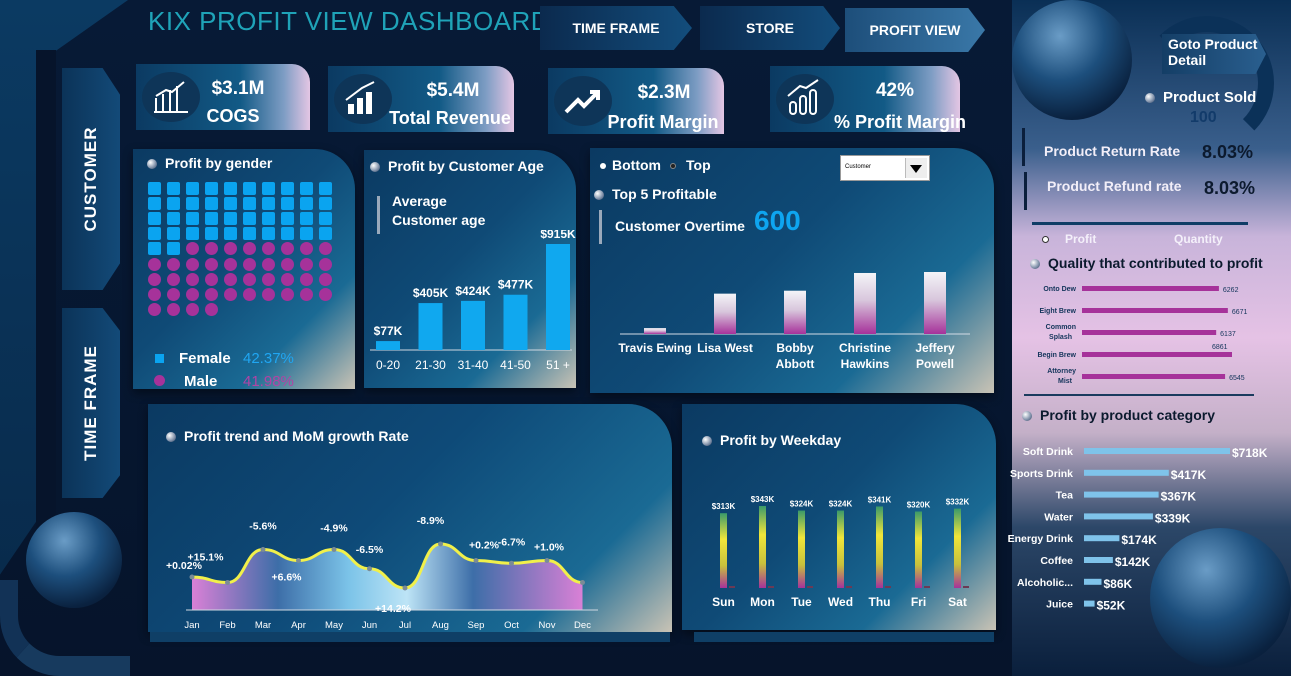  What do you see at coordinates (916, 169) in the screenshot?
I see `chevron-down-icon` at bounding box center [916, 169].